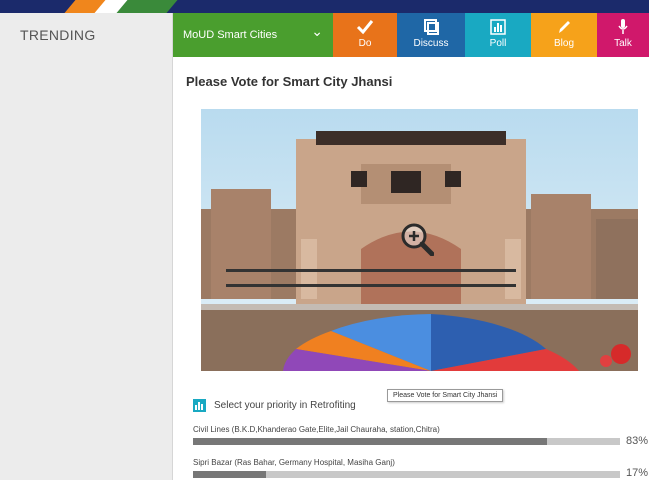  Describe the element at coordinates (637, 473) in the screenshot. I see `option-percent: 17%` at that location.